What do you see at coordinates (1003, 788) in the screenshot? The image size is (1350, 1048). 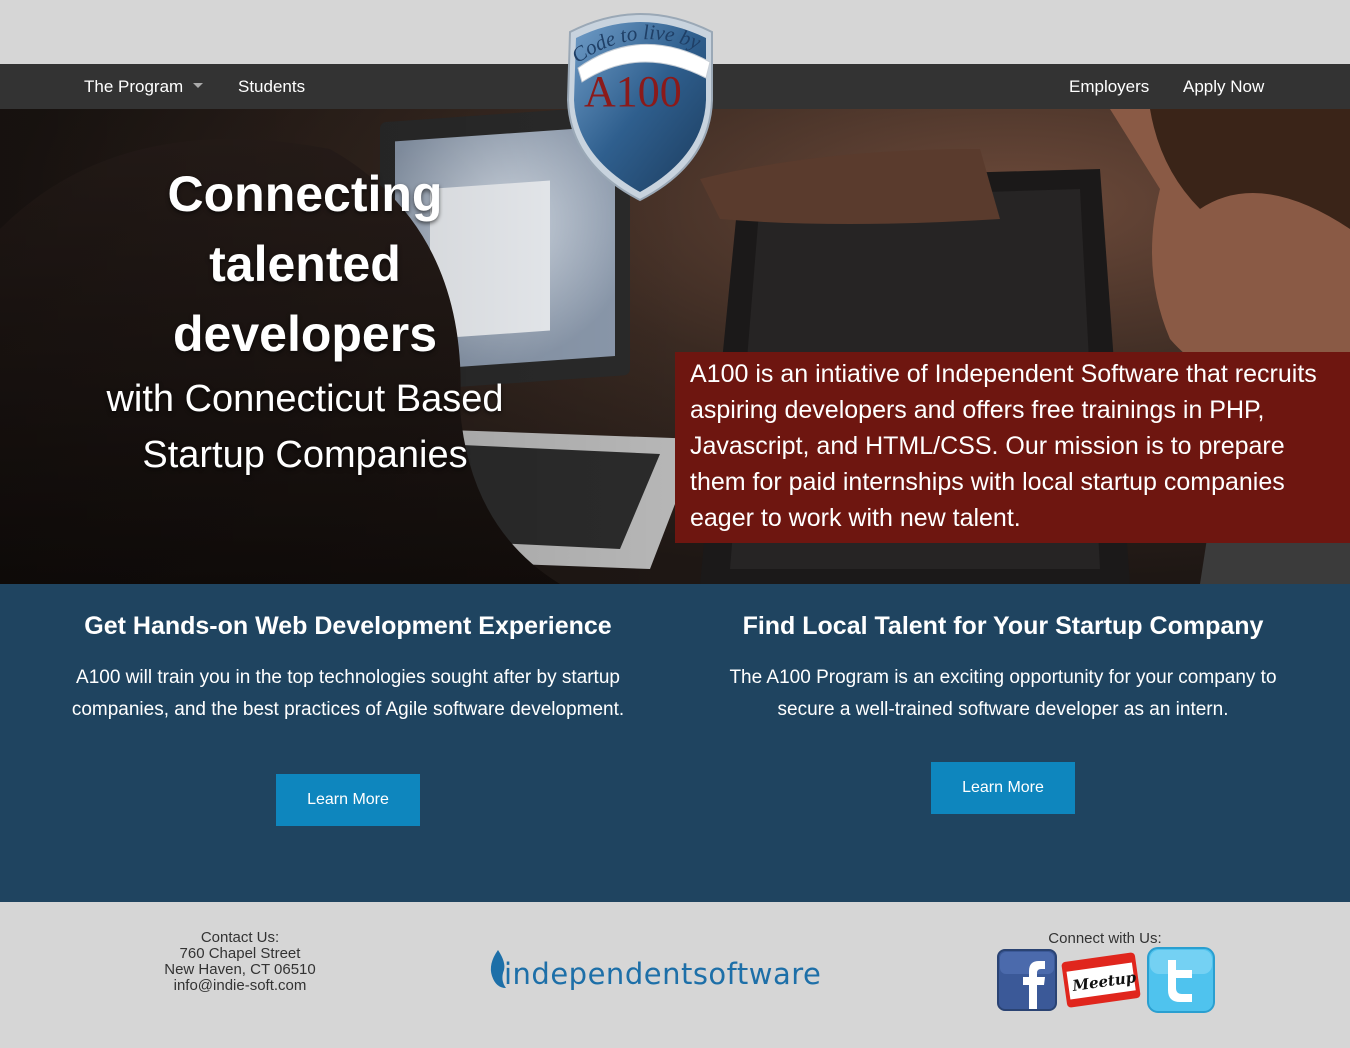 I see `learn-more-button-employers: Learn More` at bounding box center [1003, 788].